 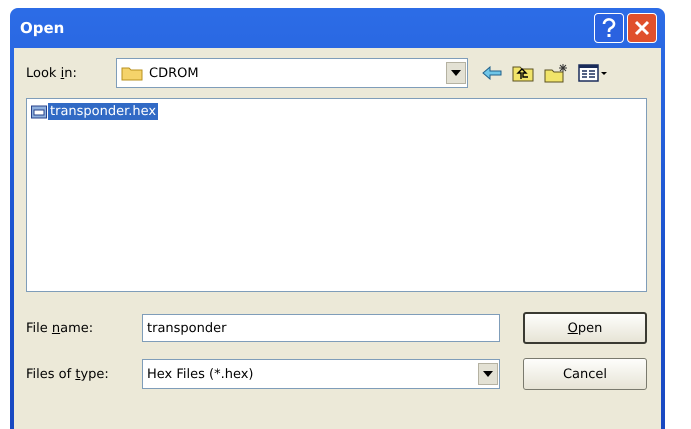 What do you see at coordinates (492, 73) in the screenshot?
I see `back-arrow-icon` at bounding box center [492, 73].